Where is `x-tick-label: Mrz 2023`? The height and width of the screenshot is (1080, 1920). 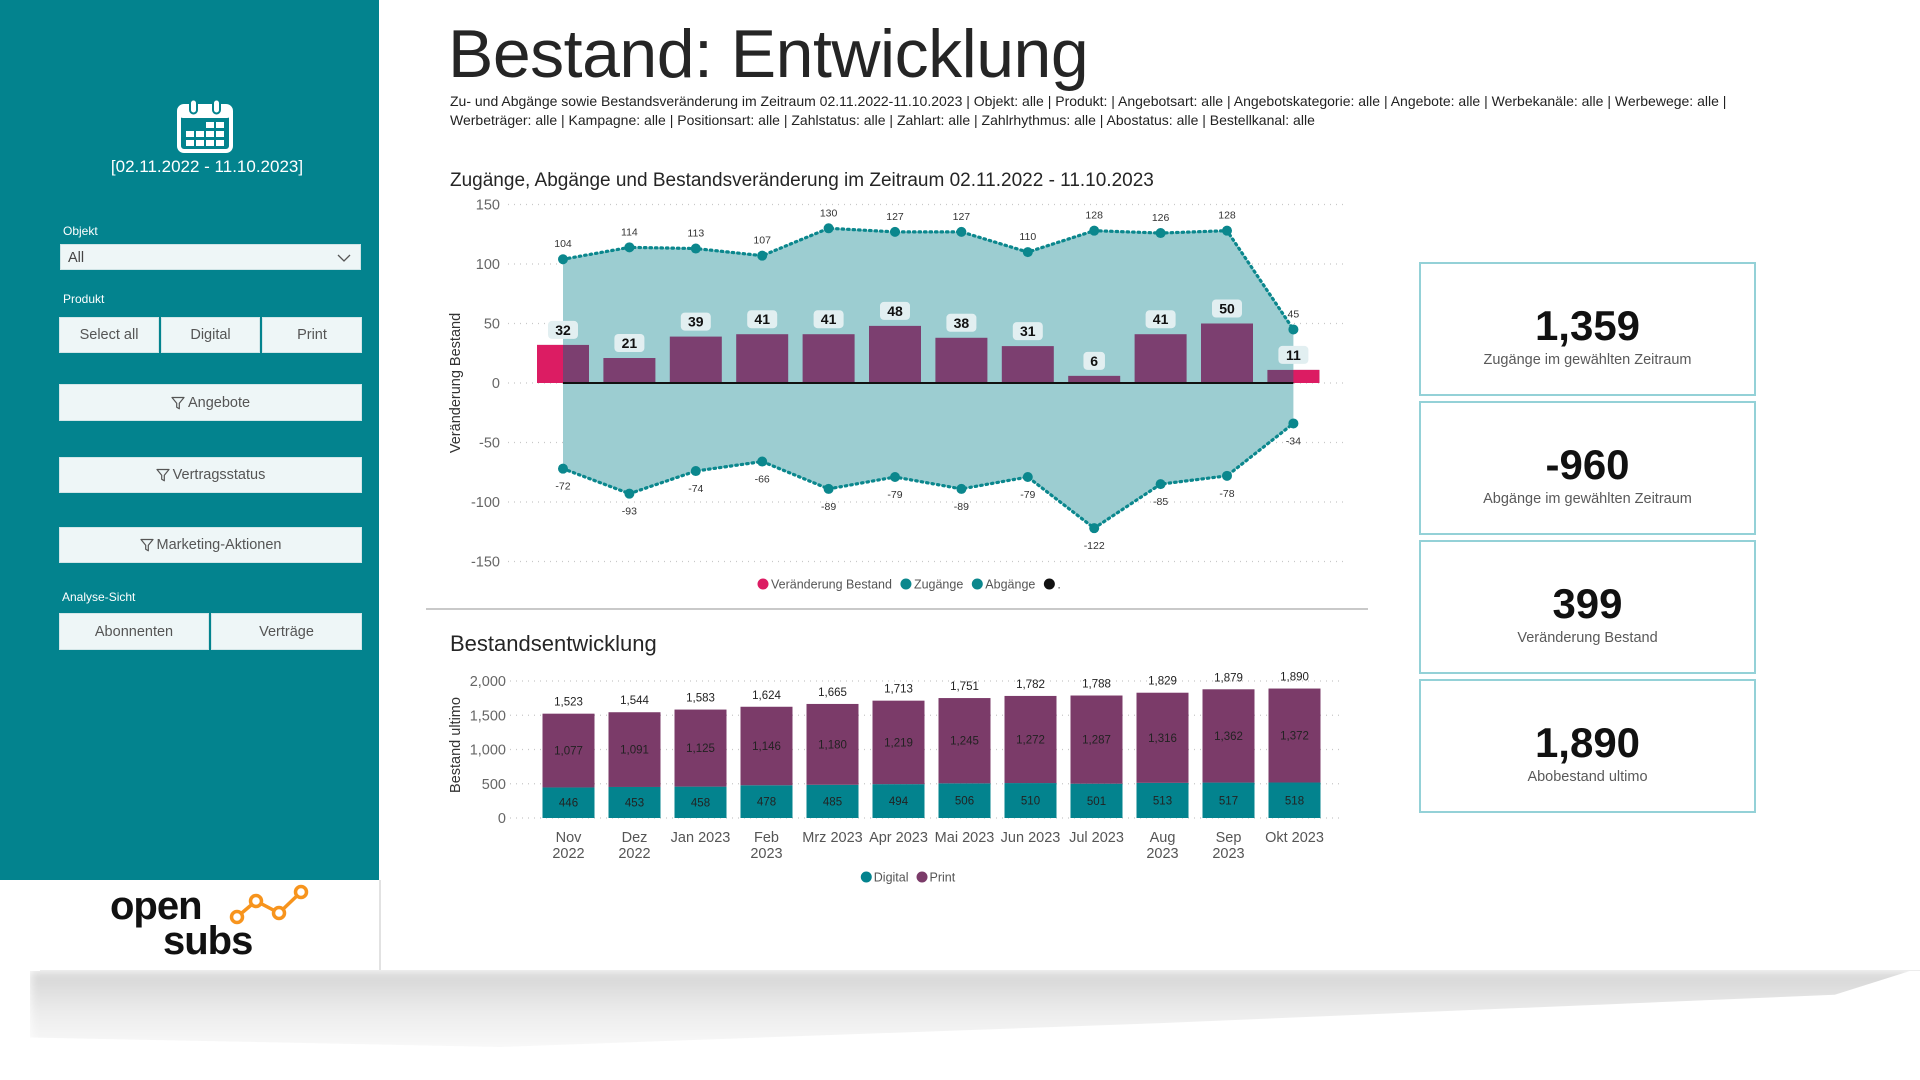
x-tick-label: Mrz 2023 is located at coordinates (832, 838).